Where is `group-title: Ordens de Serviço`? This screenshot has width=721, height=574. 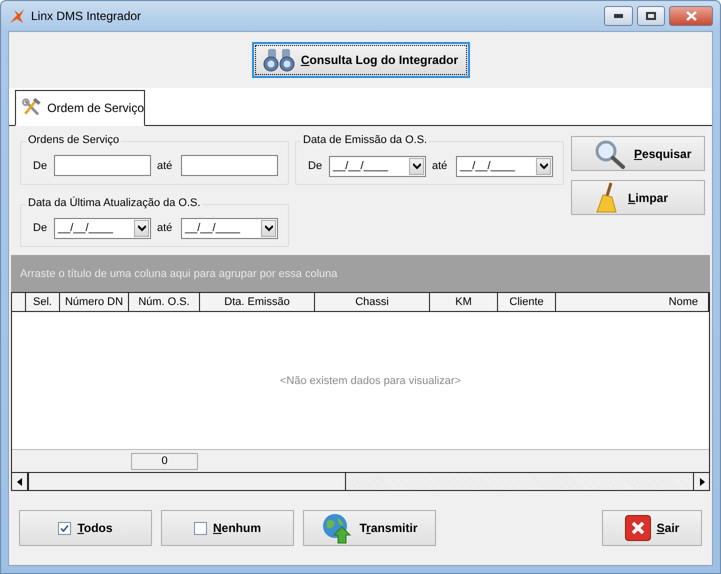 group-title: Ordens de Serviço is located at coordinates (74, 140).